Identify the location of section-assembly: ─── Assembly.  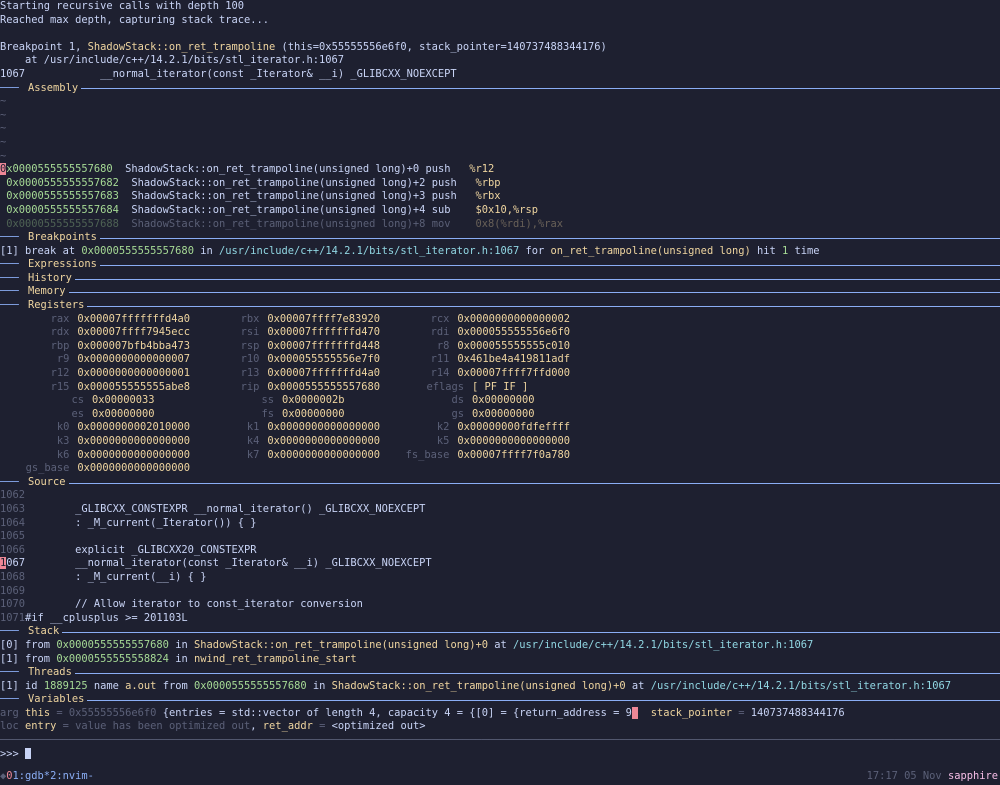
(500, 89).